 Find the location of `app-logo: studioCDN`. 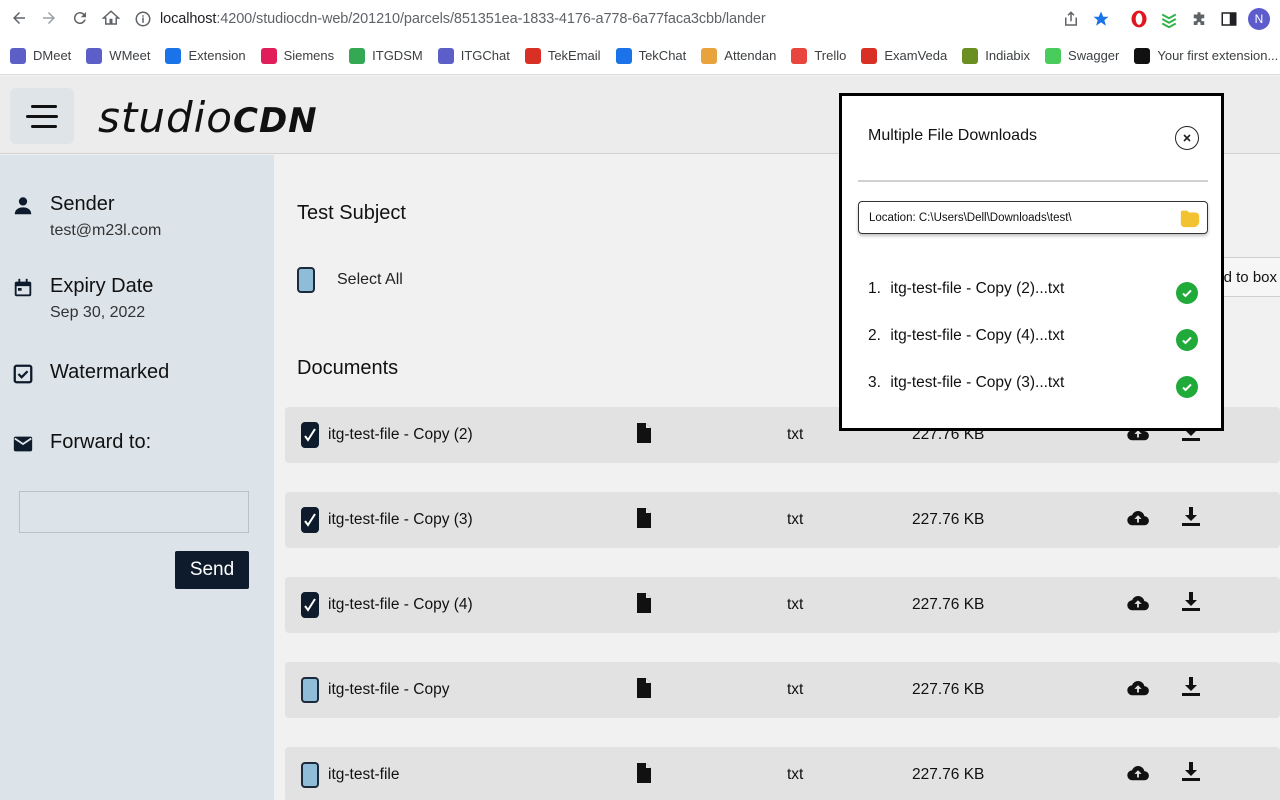

app-logo: studioCDN is located at coordinates (208, 118).